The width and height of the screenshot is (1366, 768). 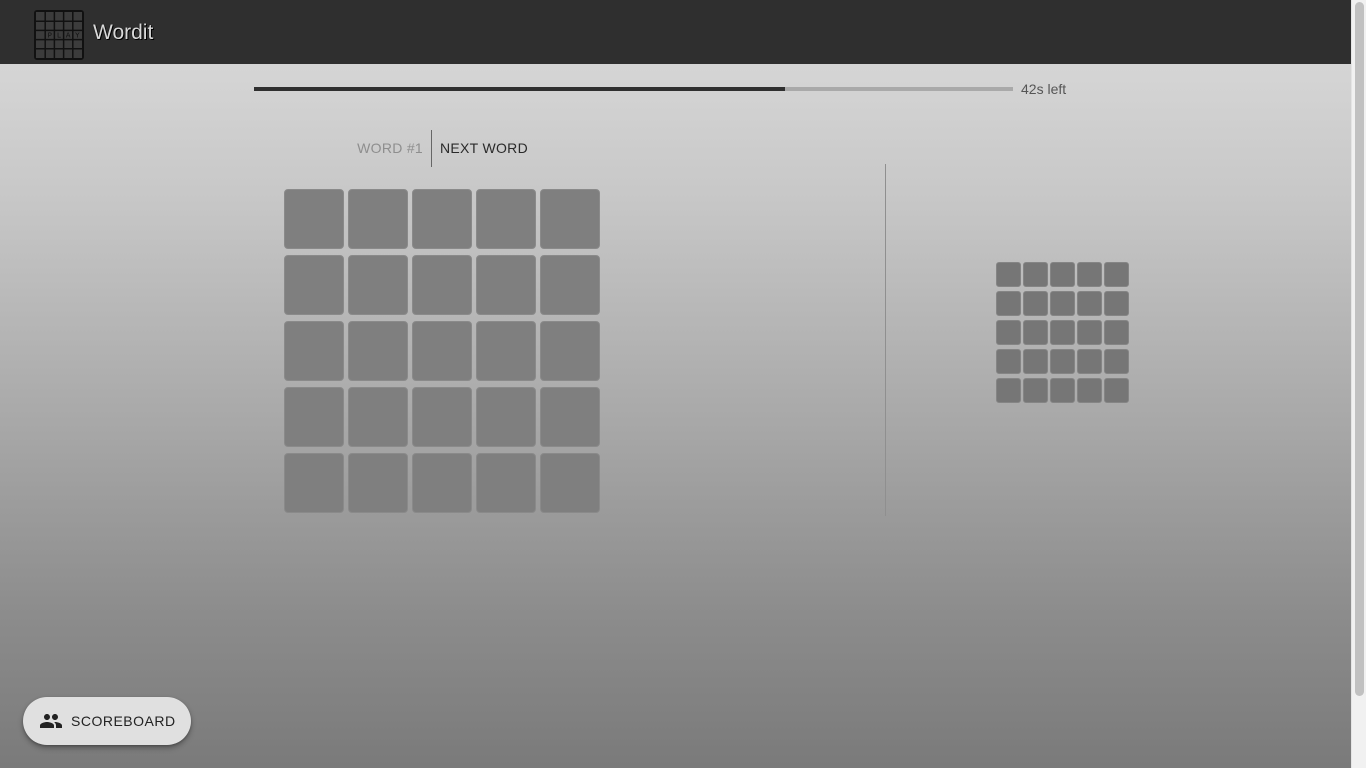 What do you see at coordinates (1044, 89) in the screenshot?
I see `timer-text: 42s left` at bounding box center [1044, 89].